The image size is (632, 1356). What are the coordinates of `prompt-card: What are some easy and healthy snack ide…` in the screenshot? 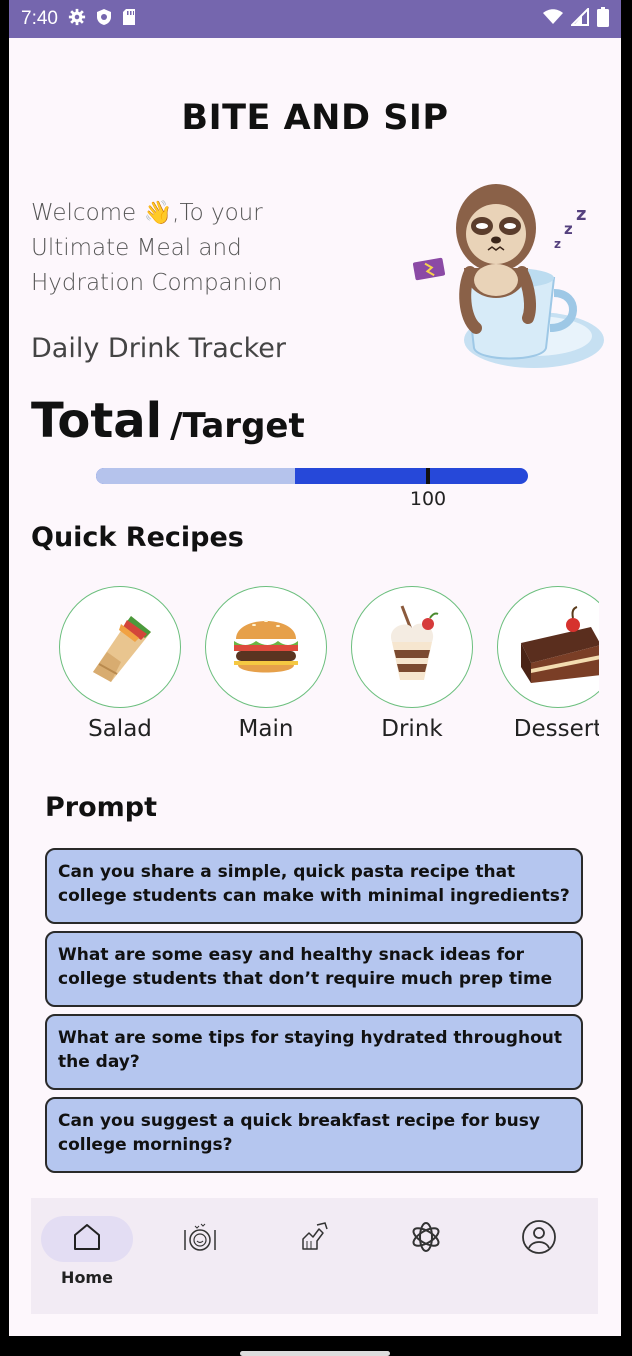 It's located at (314, 969).